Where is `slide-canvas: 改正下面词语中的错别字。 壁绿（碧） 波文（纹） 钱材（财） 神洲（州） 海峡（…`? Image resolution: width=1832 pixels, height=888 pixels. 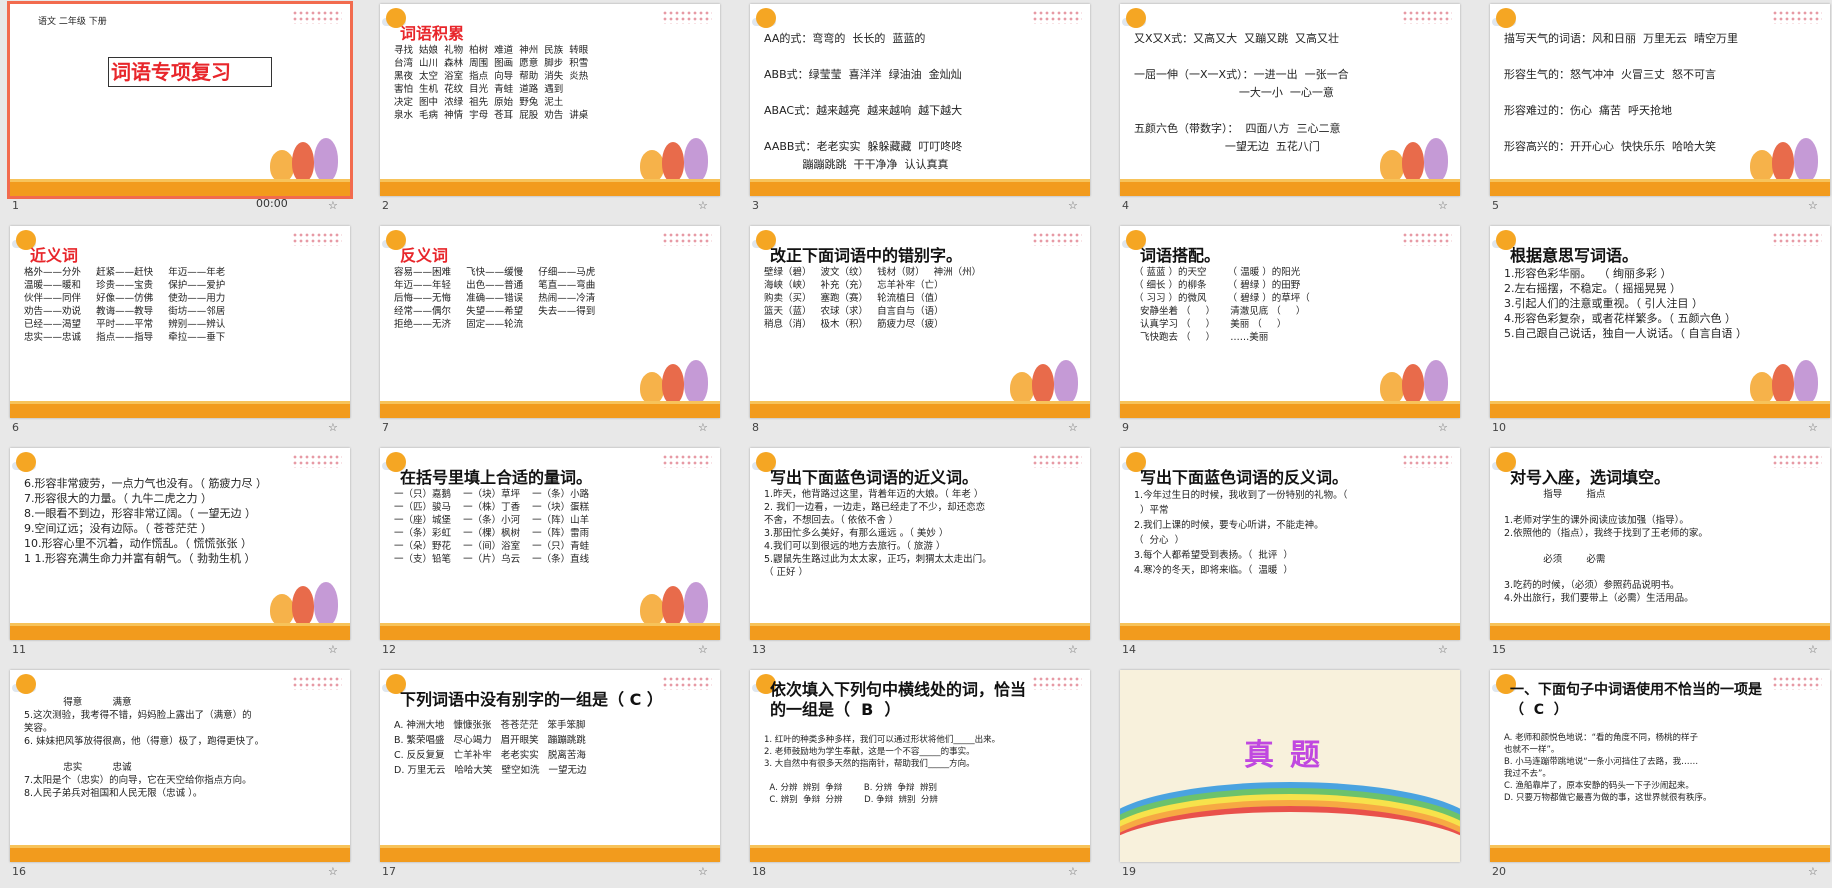
slide-canvas: 改正下面词语中的错别字。 壁绿（碧） 波文（纹） 钱材（财） 神洲（州） 海峡（… is located at coordinates (920, 322).